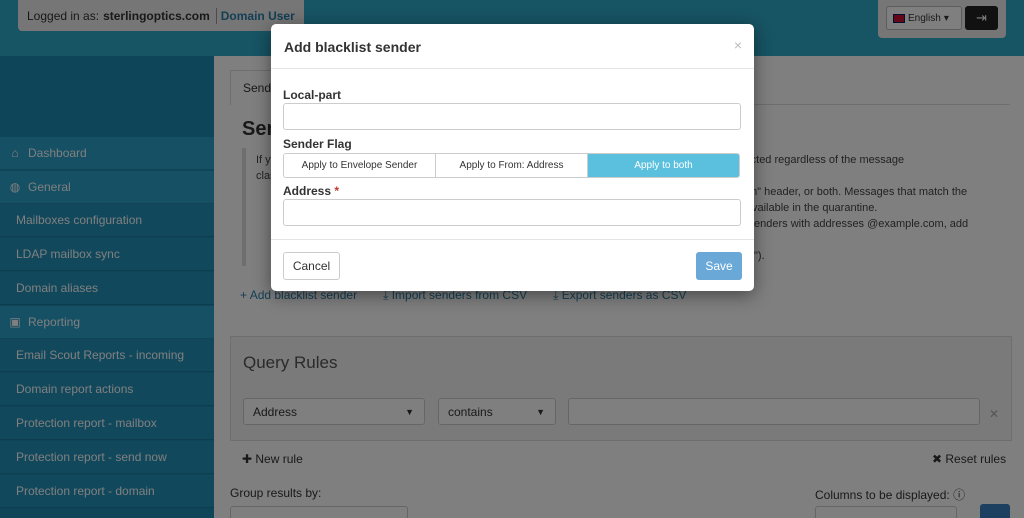 Image resolution: width=1024 pixels, height=518 pixels. What do you see at coordinates (512, 212) in the screenshot?
I see `address-input` at bounding box center [512, 212].